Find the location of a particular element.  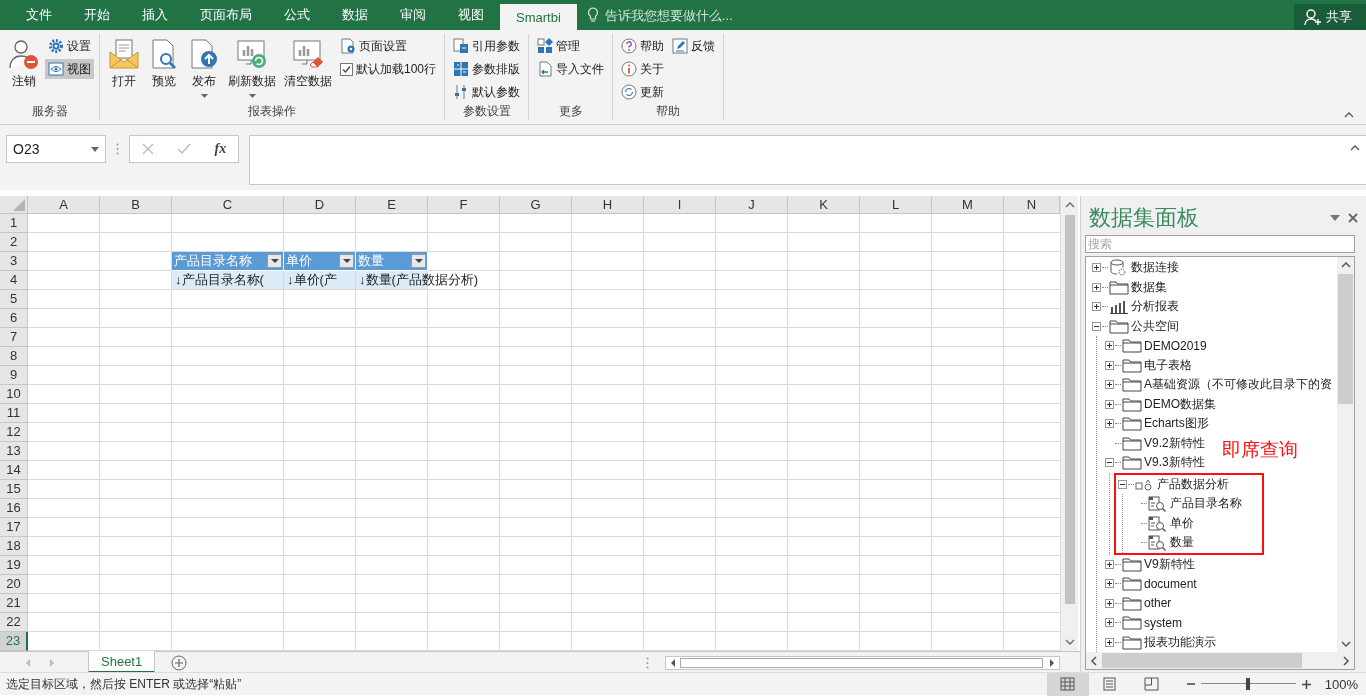

tree-item: 报表功能演示 is located at coordinates (1180, 642).